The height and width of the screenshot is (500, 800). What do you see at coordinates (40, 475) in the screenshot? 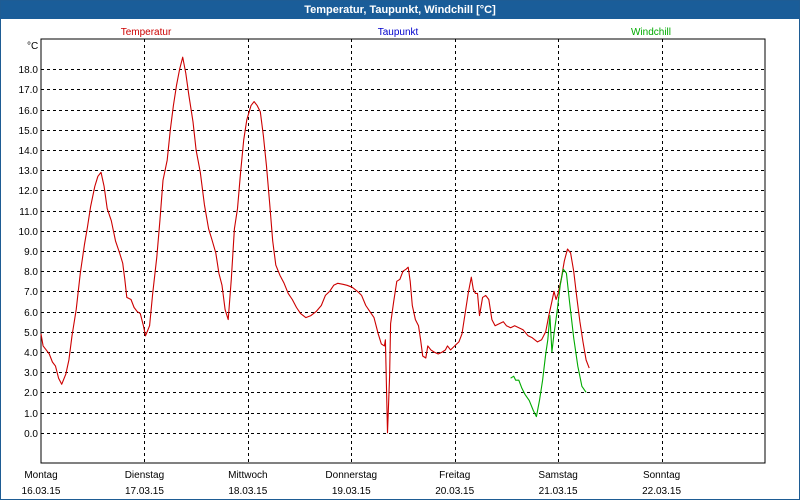
I see `x-tick-weekday: Montag` at bounding box center [40, 475].